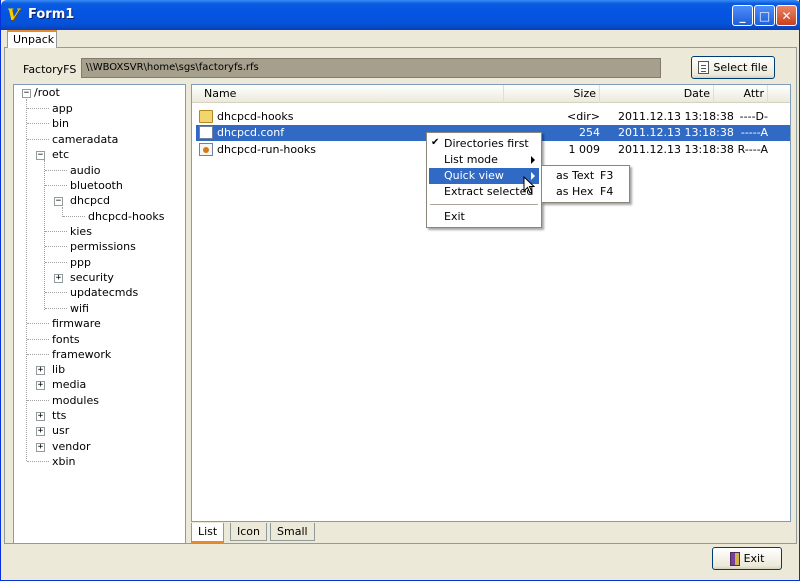 The image size is (800, 581). I want to click on tree-item-firmware: firmware, so click(76, 323).